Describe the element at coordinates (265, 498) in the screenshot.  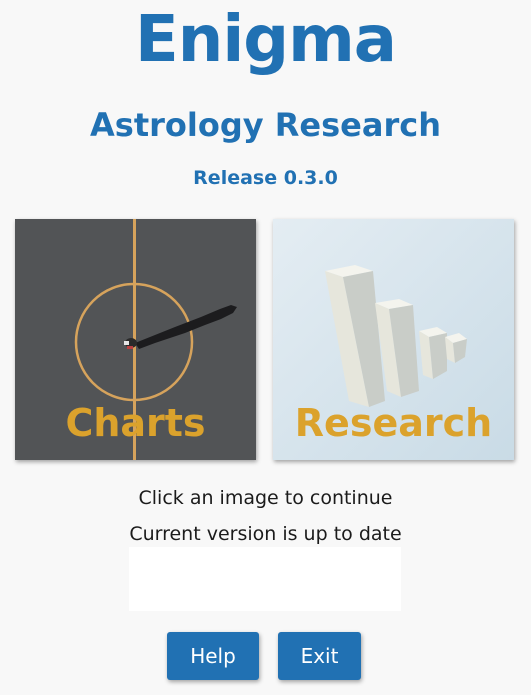
I see `instruction-text: Click an image to continue` at that location.